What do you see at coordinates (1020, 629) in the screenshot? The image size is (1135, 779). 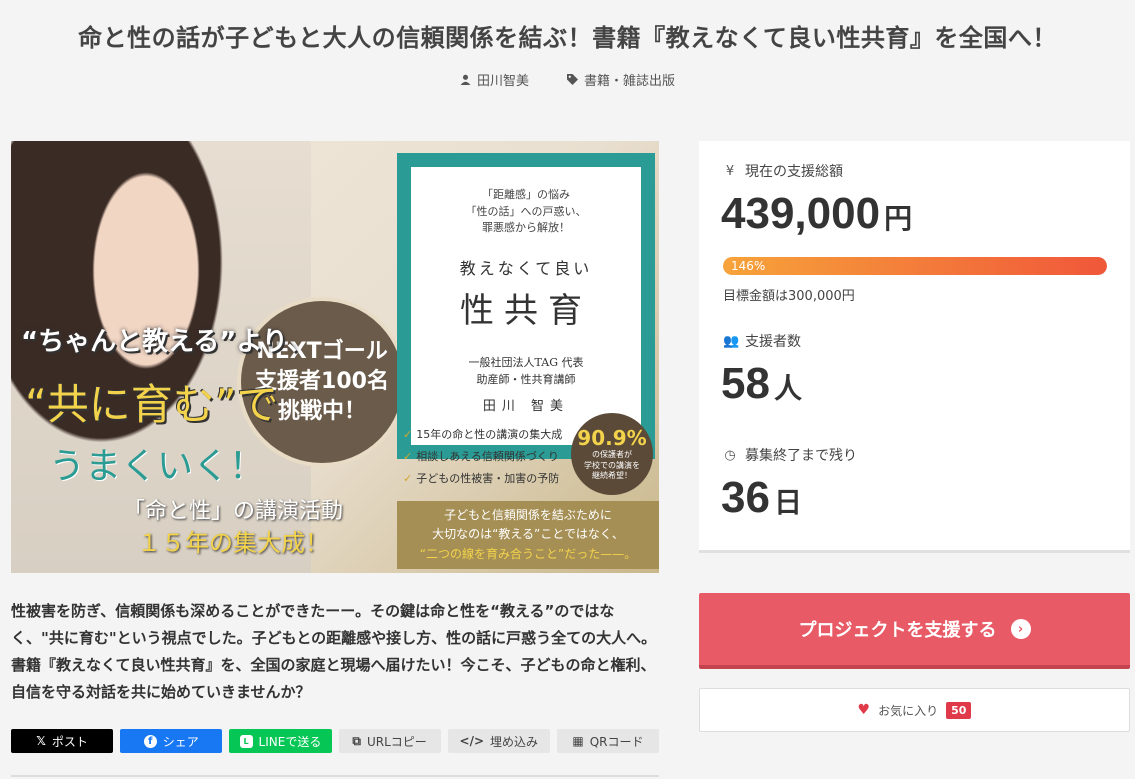 I see `arrow-right-icon: ›` at bounding box center [1020, 629].